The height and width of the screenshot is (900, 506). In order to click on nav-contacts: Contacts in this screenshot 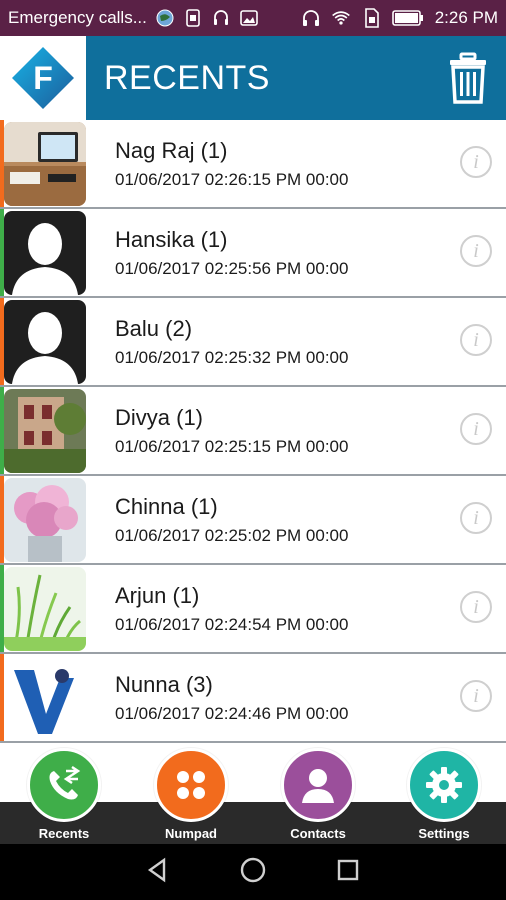, I will do `click(318, 796)`.